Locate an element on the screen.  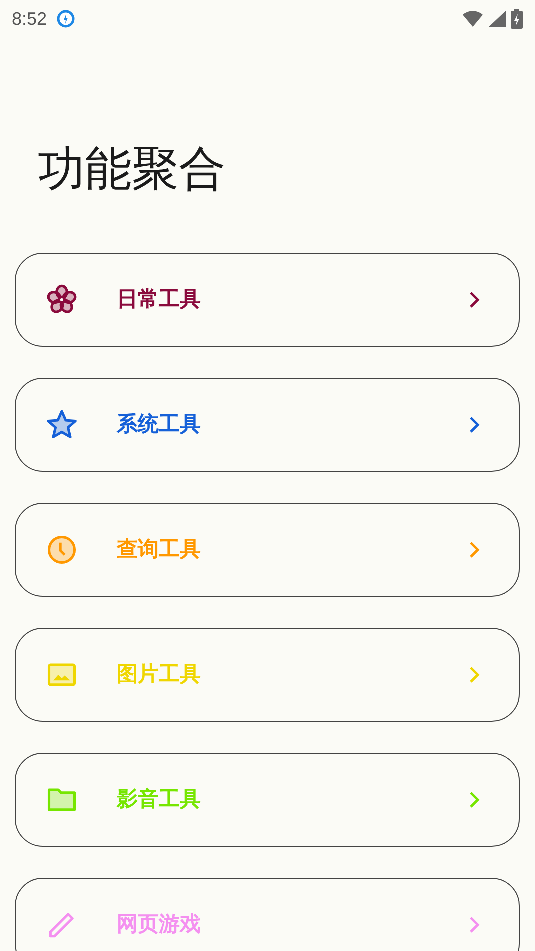
status-time: 8:52 is located at coordinates (30, 19).